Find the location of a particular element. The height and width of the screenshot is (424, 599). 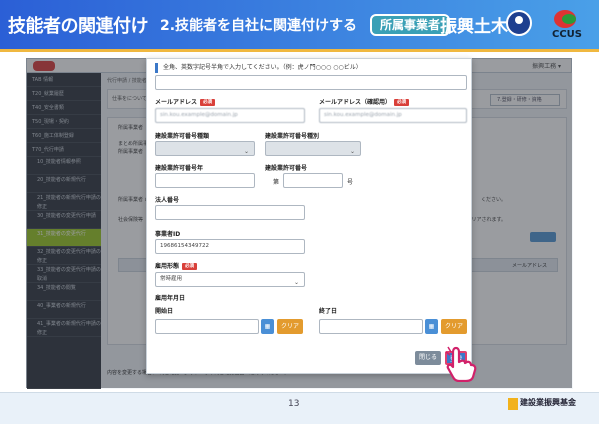

business-id-field: 19686154349722 is located at coordinates (230, 246).